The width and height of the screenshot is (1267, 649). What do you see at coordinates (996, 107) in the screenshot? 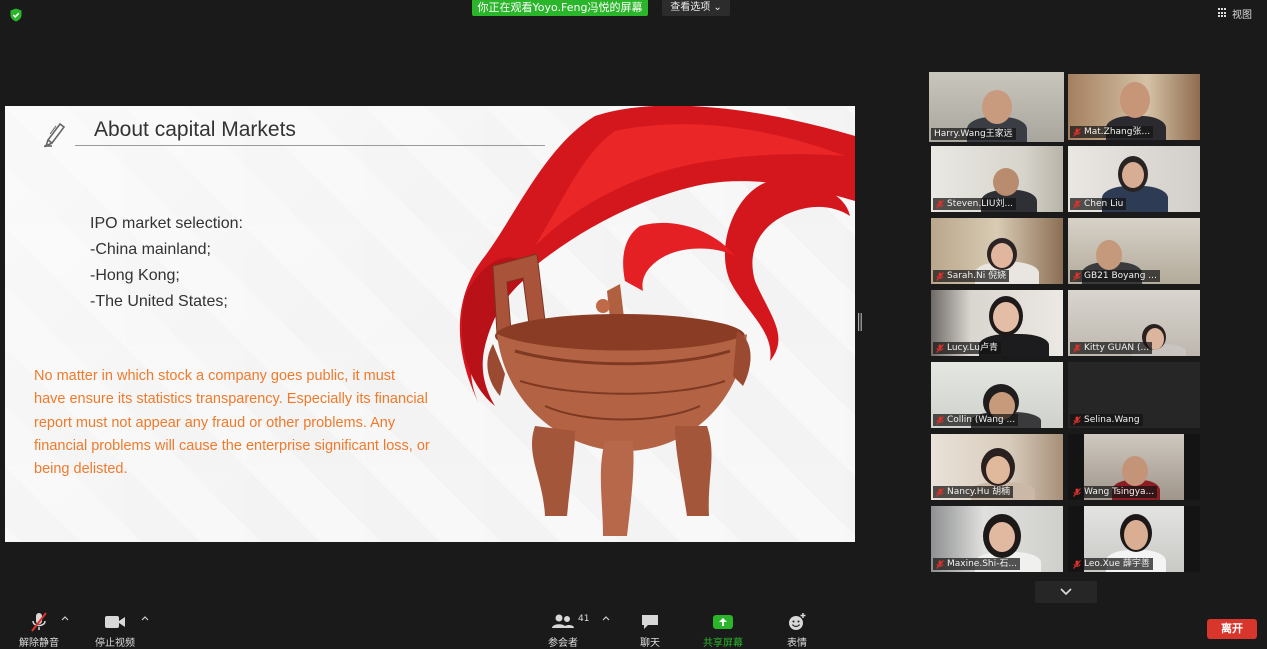
I see `participant-tile: Harry.Wang王家远` at bounding box center [996, 107].